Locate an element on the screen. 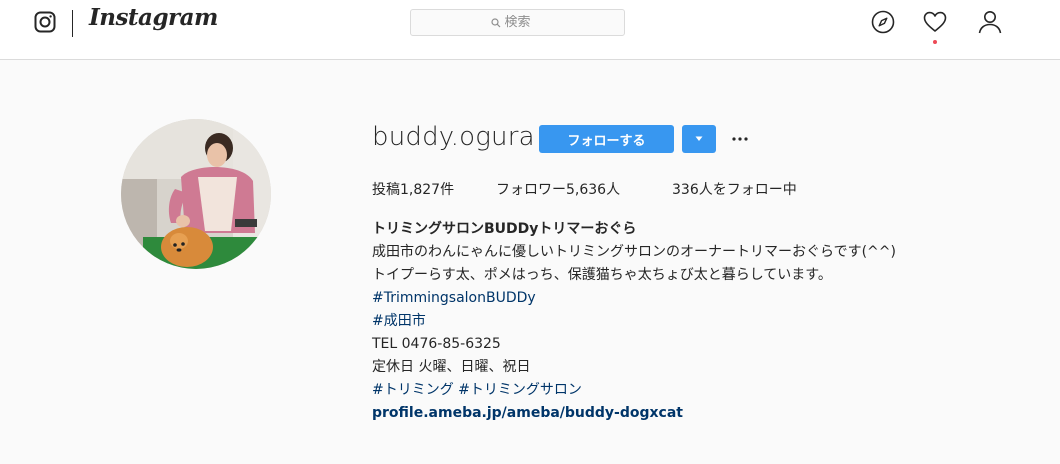 This screenshot has height=464, width=1060. notification-dot is located at coordinates (935, 42).